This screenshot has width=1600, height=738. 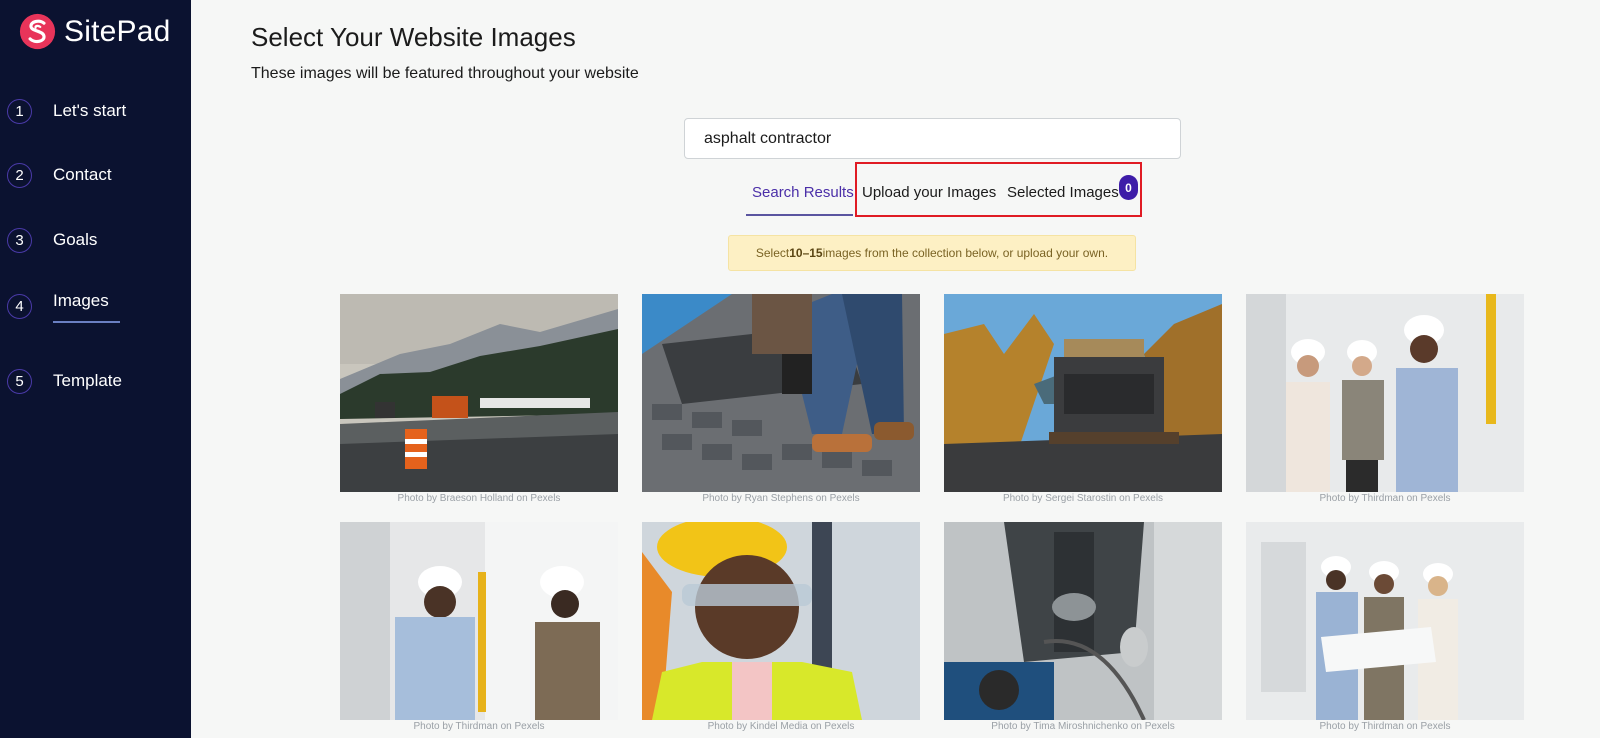 What do you see at coordinates (479, 498) in the screenshot?
I see `photo-credit: Photo by Braeson Holland on Pexels` at bounding box center [479, 498].